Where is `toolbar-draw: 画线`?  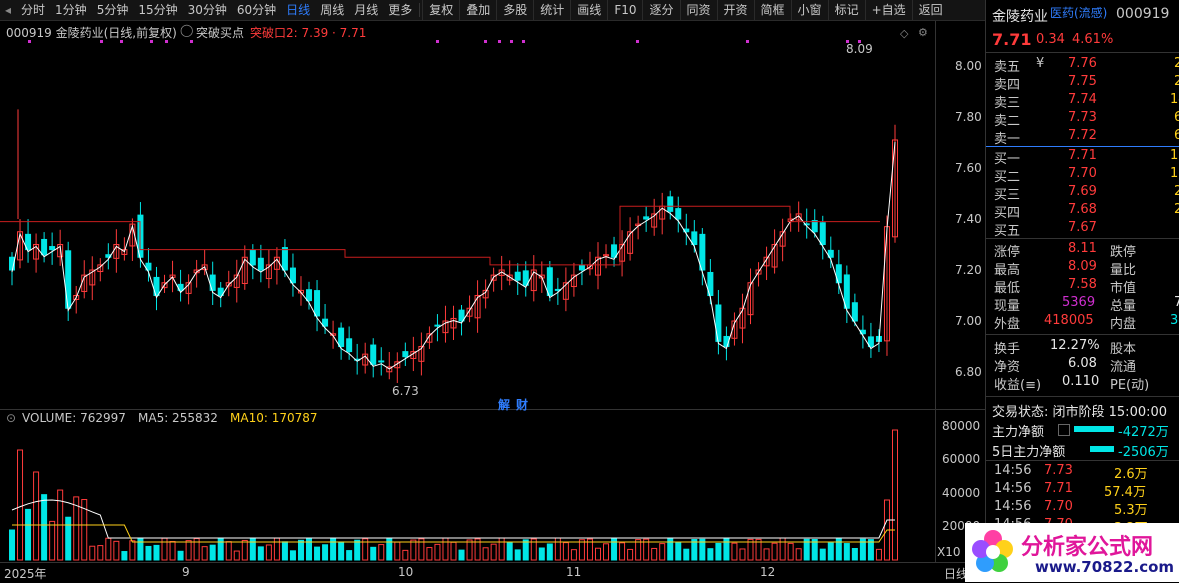
toolbar-draw: 画线 is located at coordinates (588, 10).